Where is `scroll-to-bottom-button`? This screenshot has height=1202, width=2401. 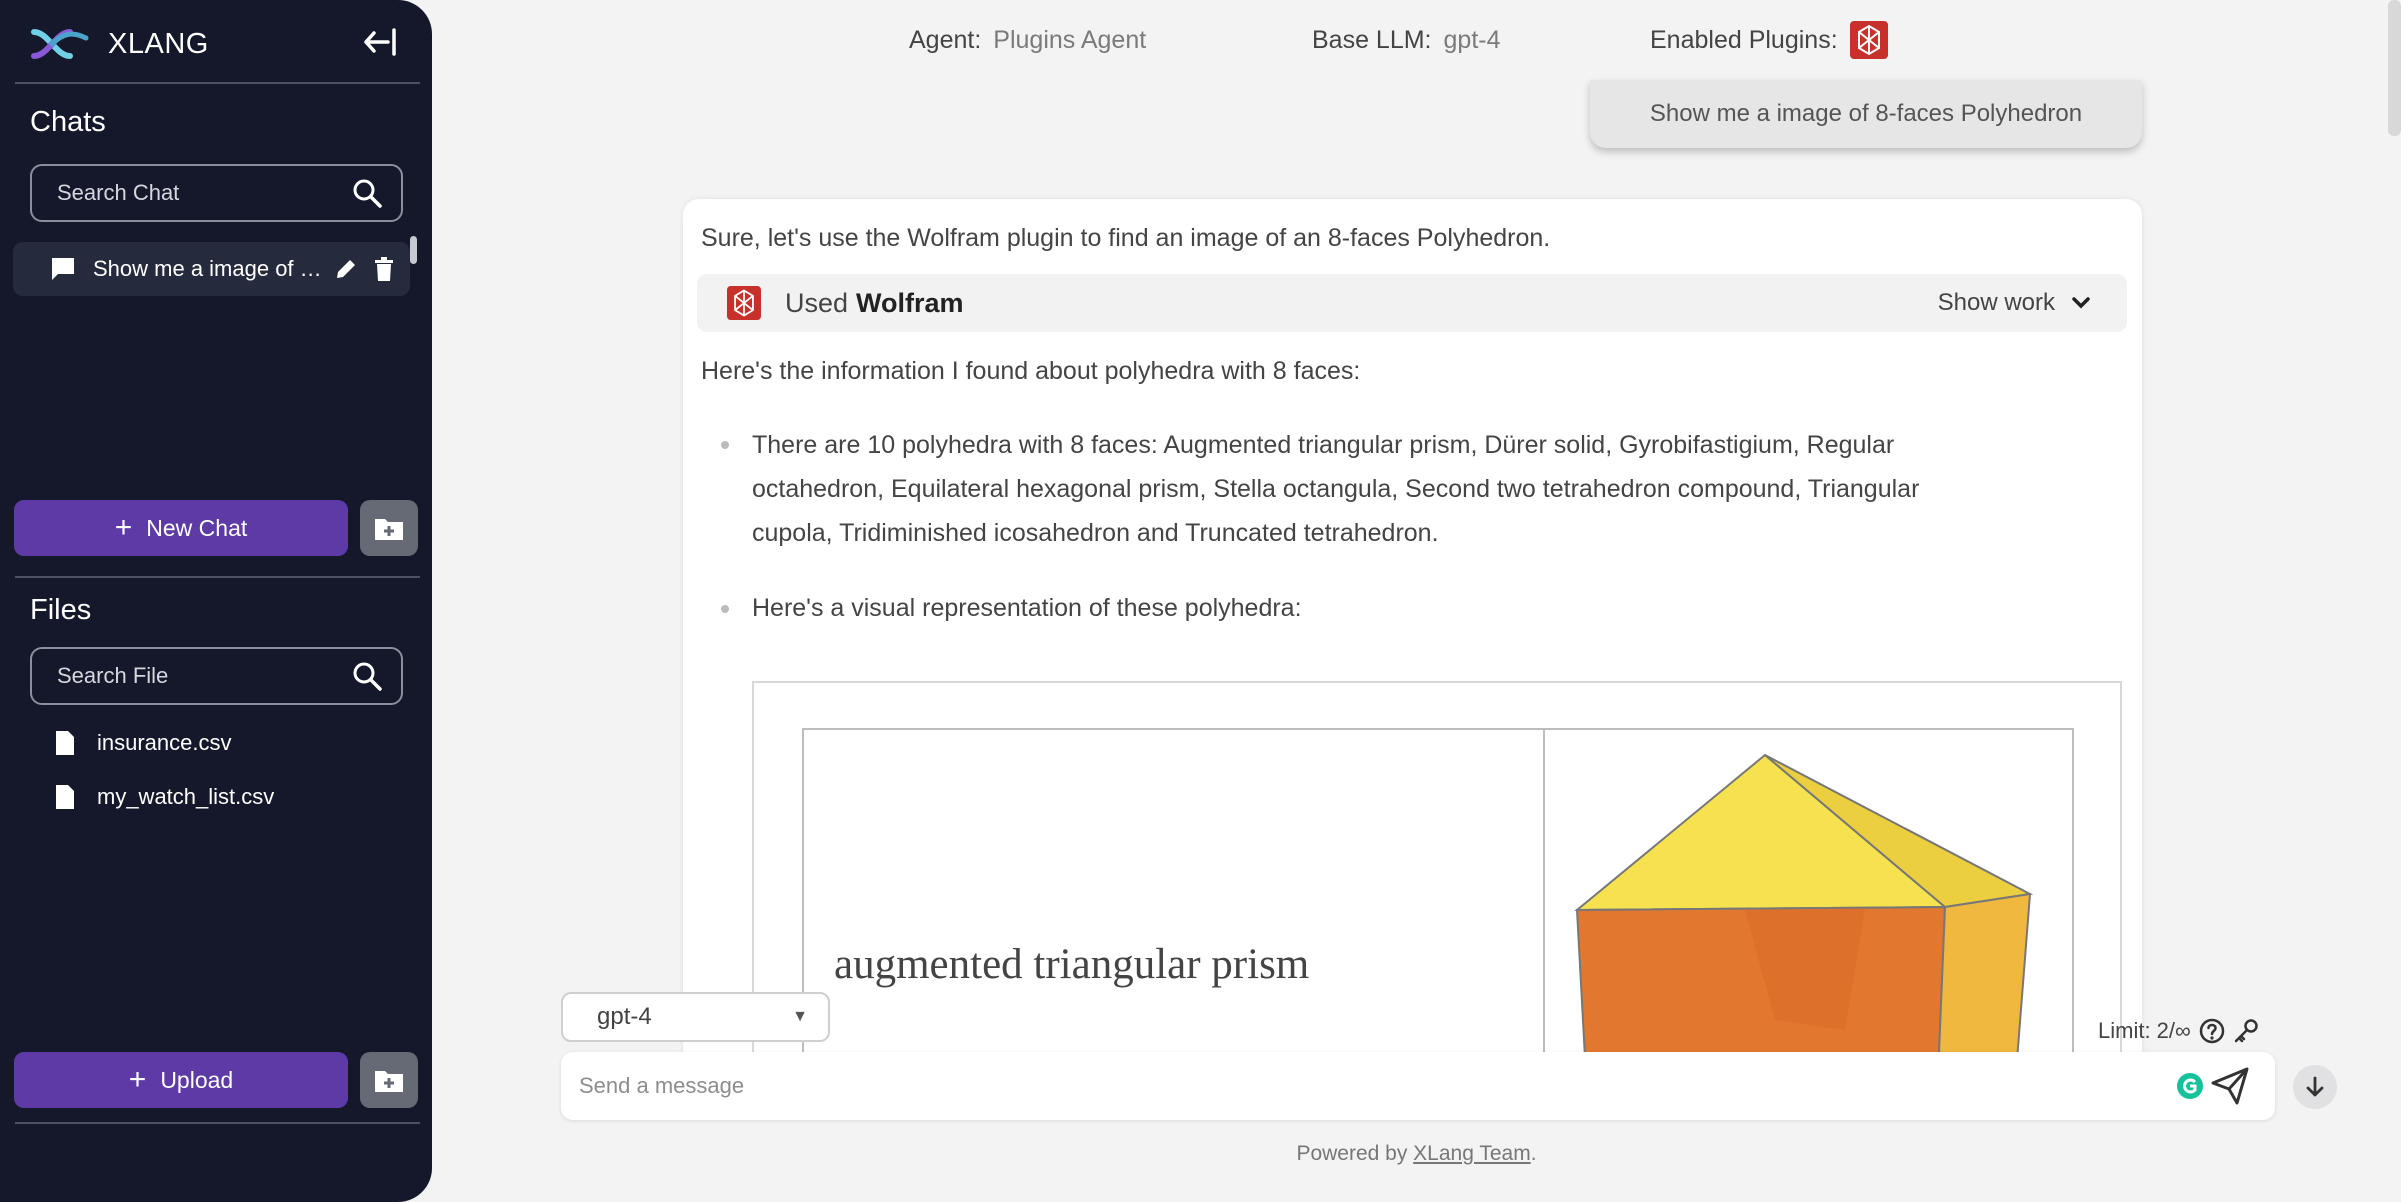 scroll-to-bottom-button is located at coordinates (2315, 1087).